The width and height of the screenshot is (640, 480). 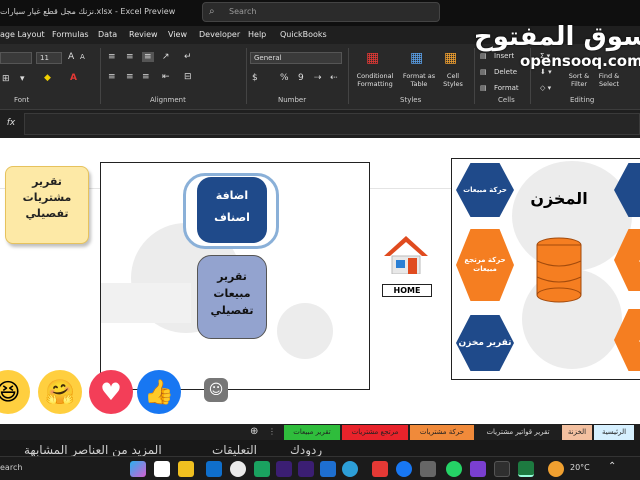 What do you see at coordinates (504, 56) in the screenshot?
I see `insert-button: Insert` at bounding box center [504, 56].